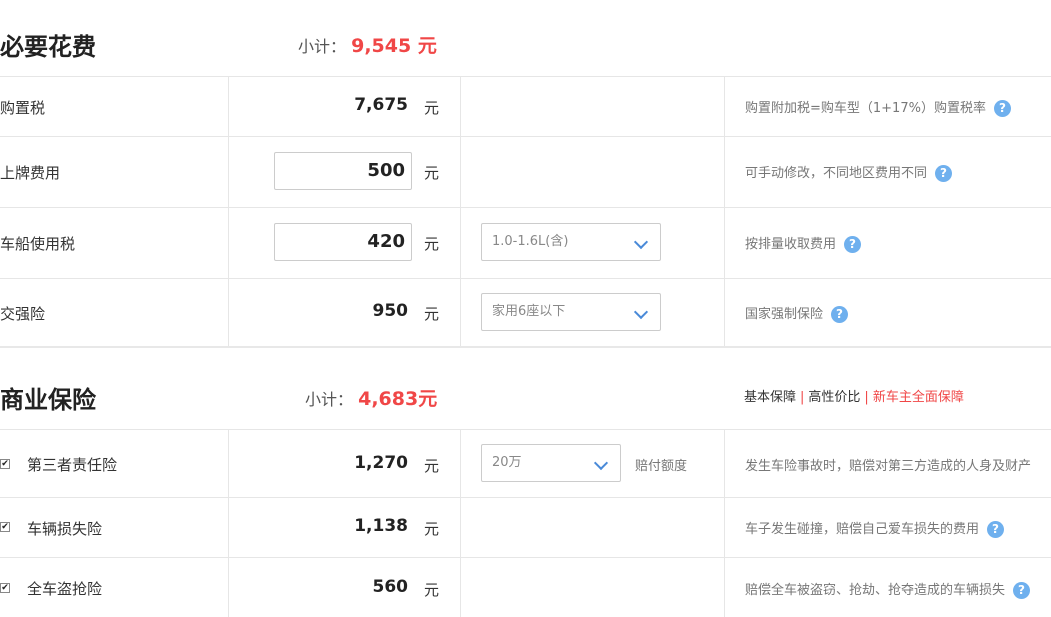 The width and height of the screenshot is (1051, 617). Describe the element at coordinates (551, 463) in the screenshot. I see `coverage-amount-select: 20万` at that location.